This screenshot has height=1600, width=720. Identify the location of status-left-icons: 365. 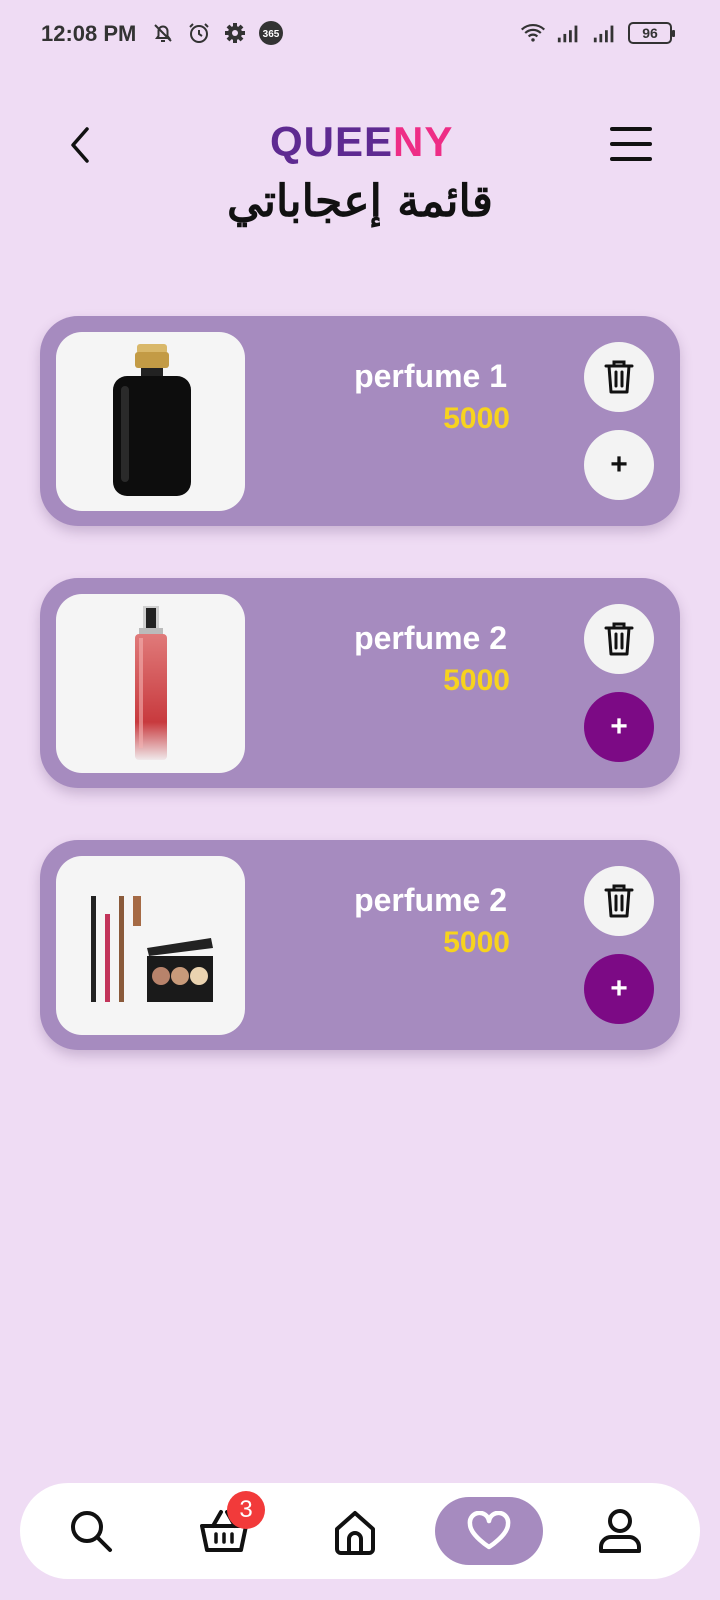
(217, 33).